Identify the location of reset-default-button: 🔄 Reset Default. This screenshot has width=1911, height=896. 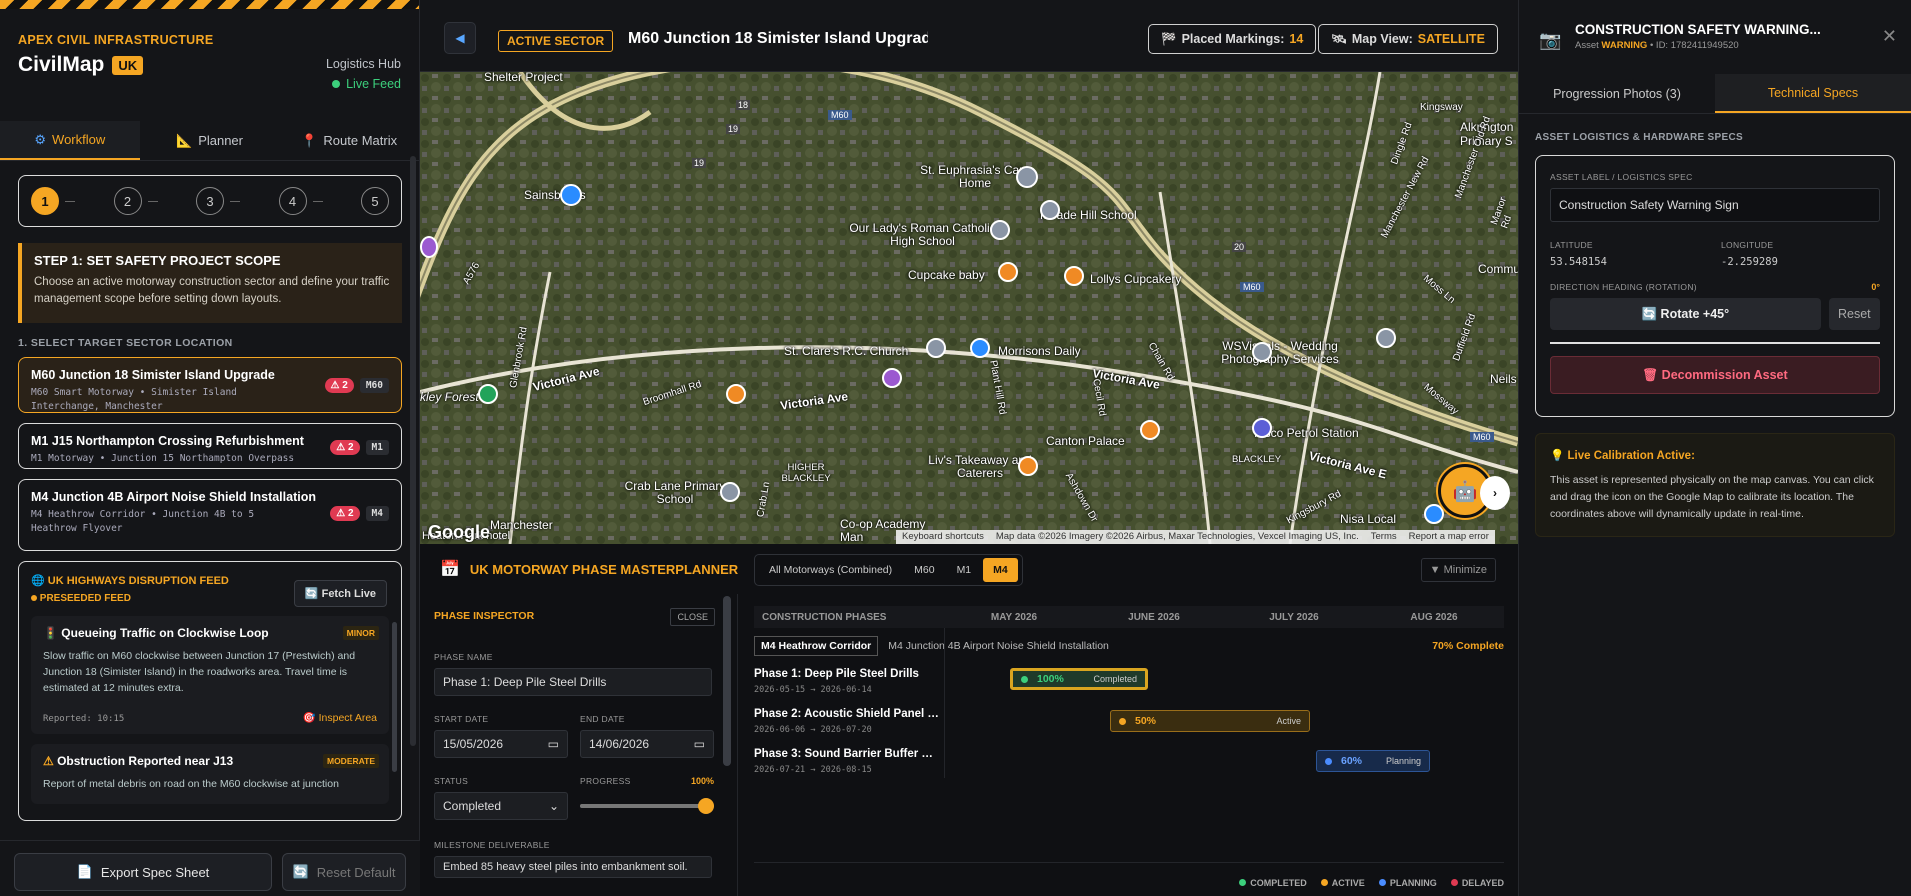
(344, 872).